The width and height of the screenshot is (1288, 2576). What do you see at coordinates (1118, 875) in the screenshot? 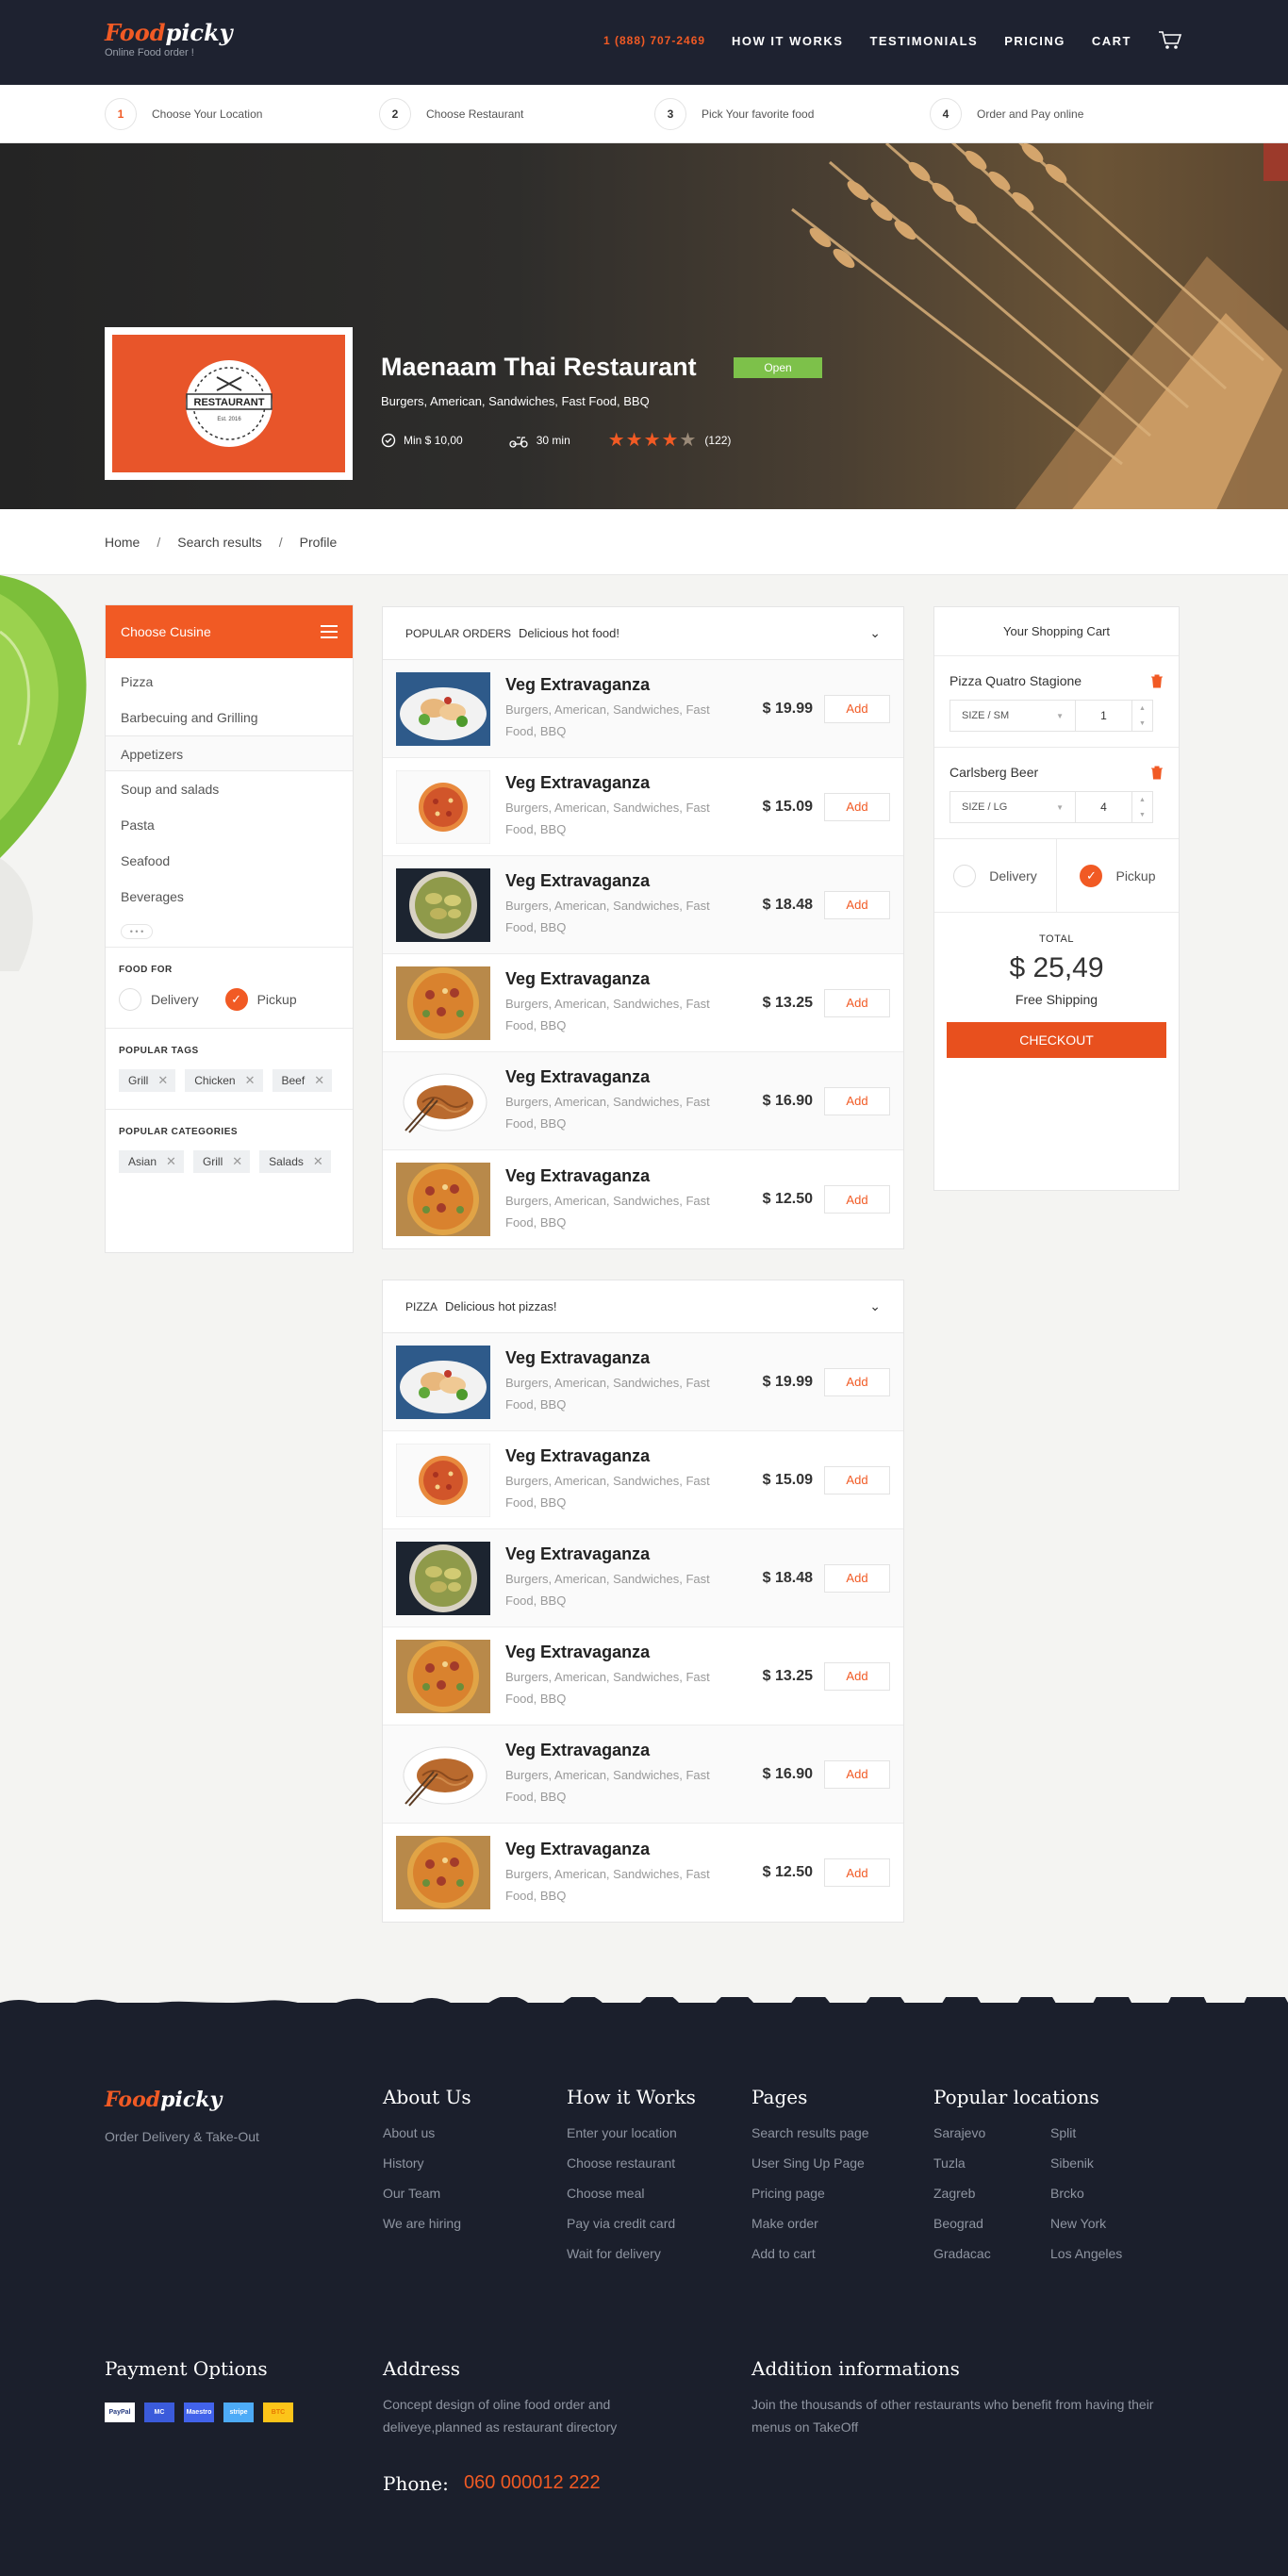
I see `cart-pickup-option: ✓ Pickup` at bounding box center [1118, 875].